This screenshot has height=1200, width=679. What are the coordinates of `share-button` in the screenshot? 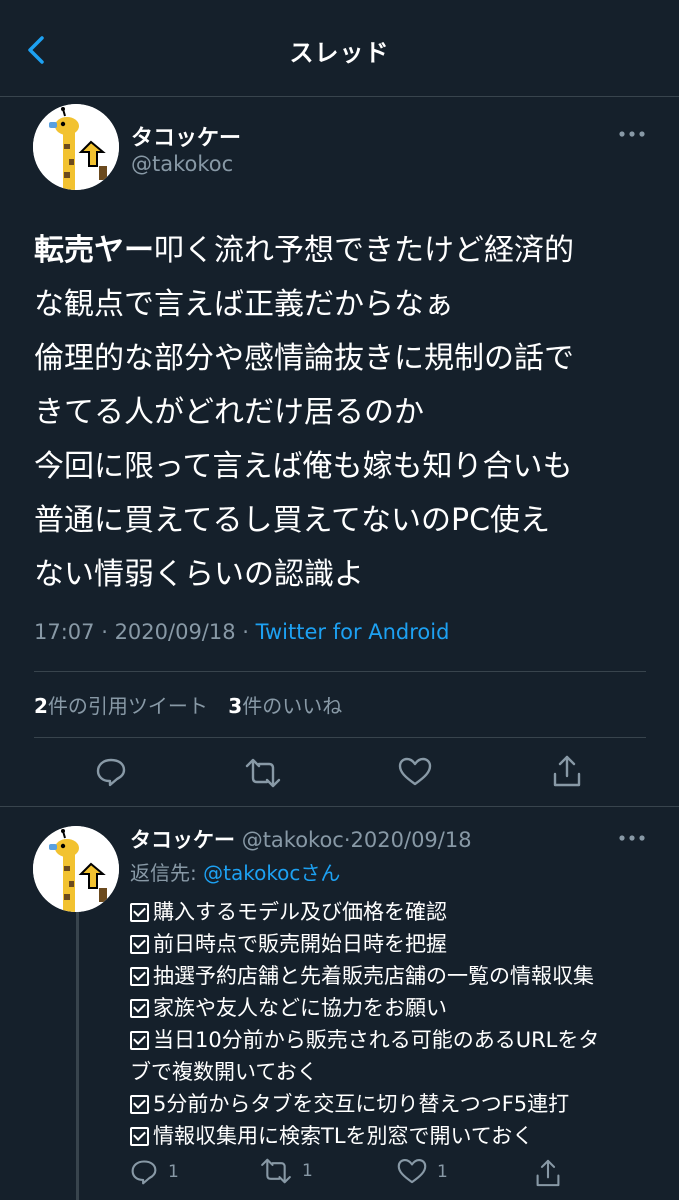 It's located at (548, 1173).